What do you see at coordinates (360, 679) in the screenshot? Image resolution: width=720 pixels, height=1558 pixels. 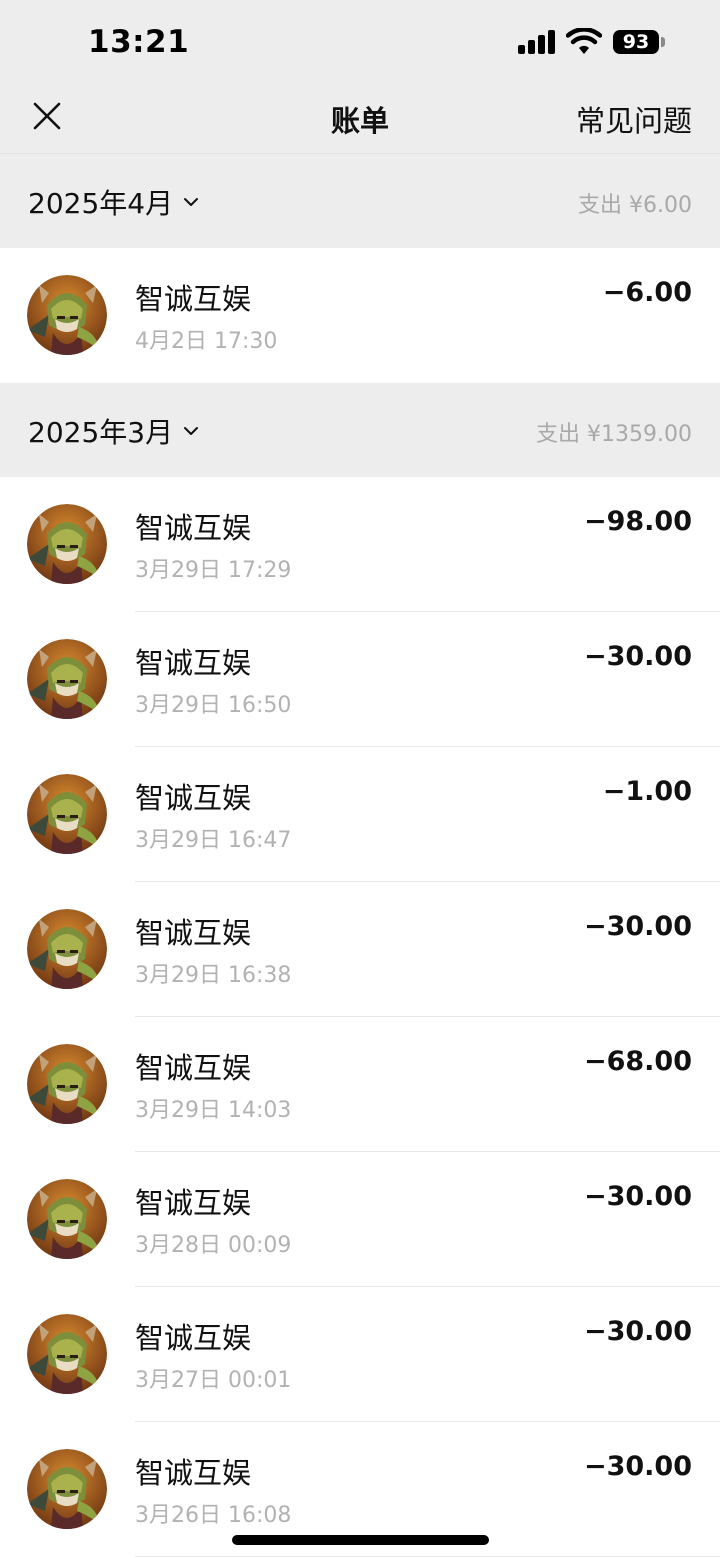 I see `transaction-row: 智诚互娱 3月29日 16:50 −30.00` at bounding box center [360, 679].